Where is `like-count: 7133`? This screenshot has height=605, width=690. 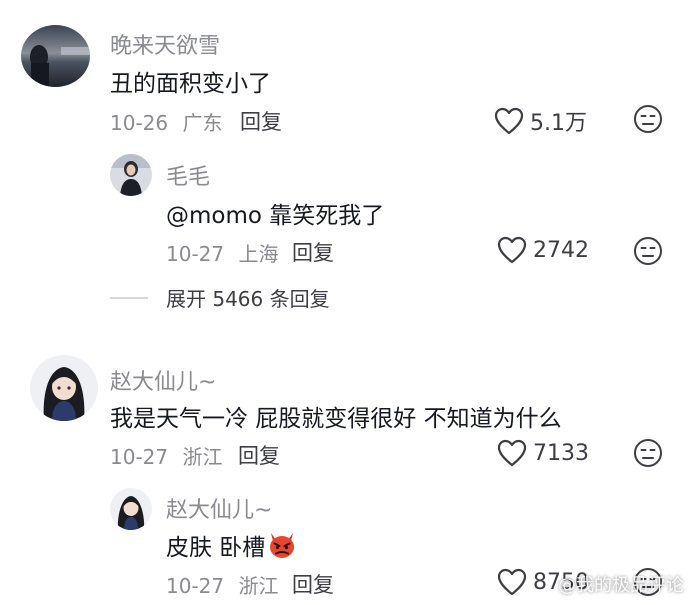 like-count: 7133 is located at coordinates (561, 453).